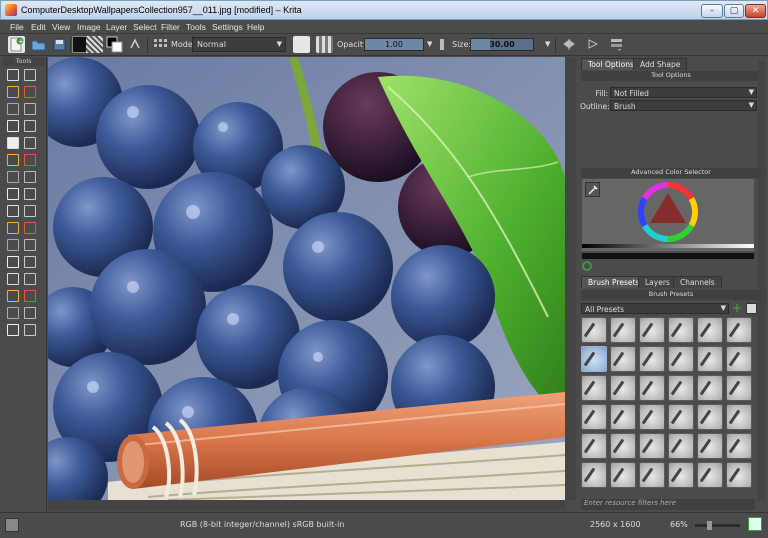 Image resolution: width=768 pixels, height=538 pixels. What do you see at coordinates (13, 262) in the screenshot?
I see `zoom-icon` at bounding box center [13, 262].